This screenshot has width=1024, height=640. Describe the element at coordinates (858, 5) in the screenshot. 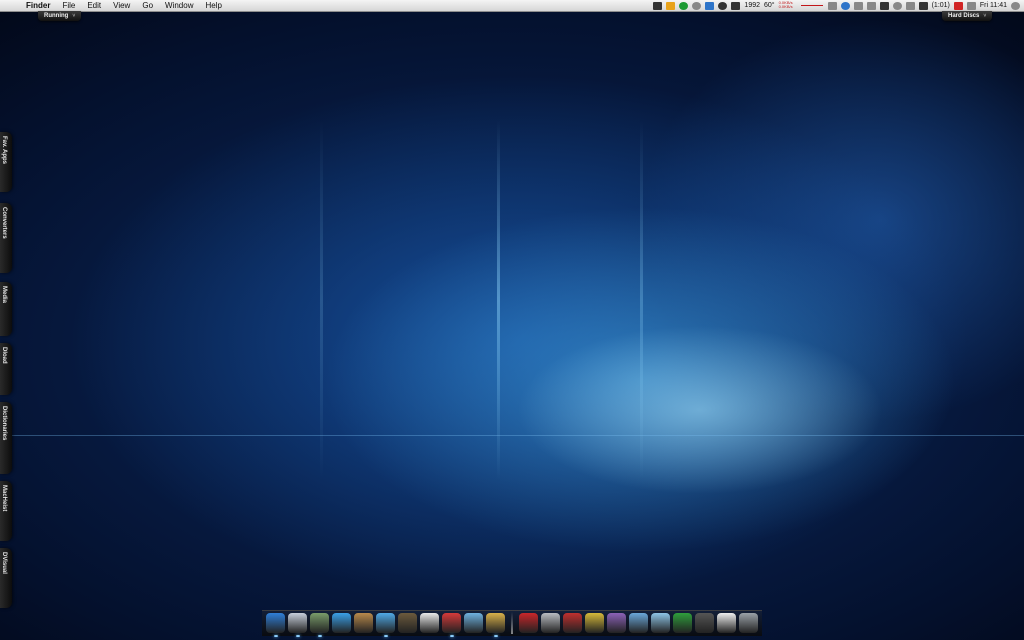

I see `screen-icon` at that location.